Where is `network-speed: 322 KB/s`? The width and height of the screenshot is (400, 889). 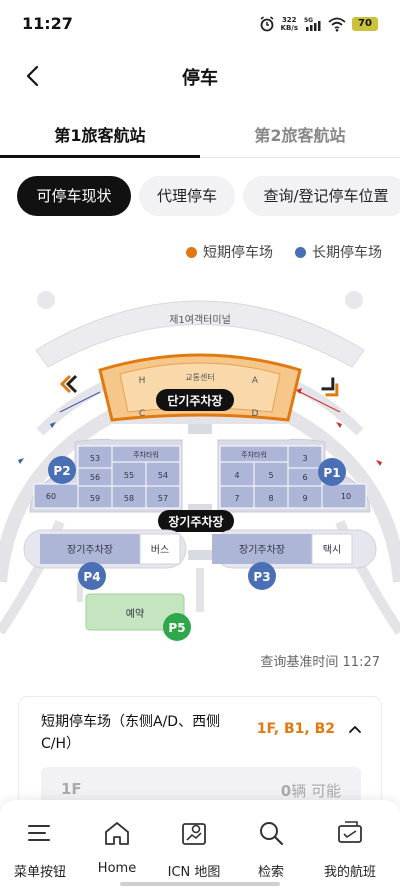
network-speed: 322 KB/s is located at coordinates (289, 24).